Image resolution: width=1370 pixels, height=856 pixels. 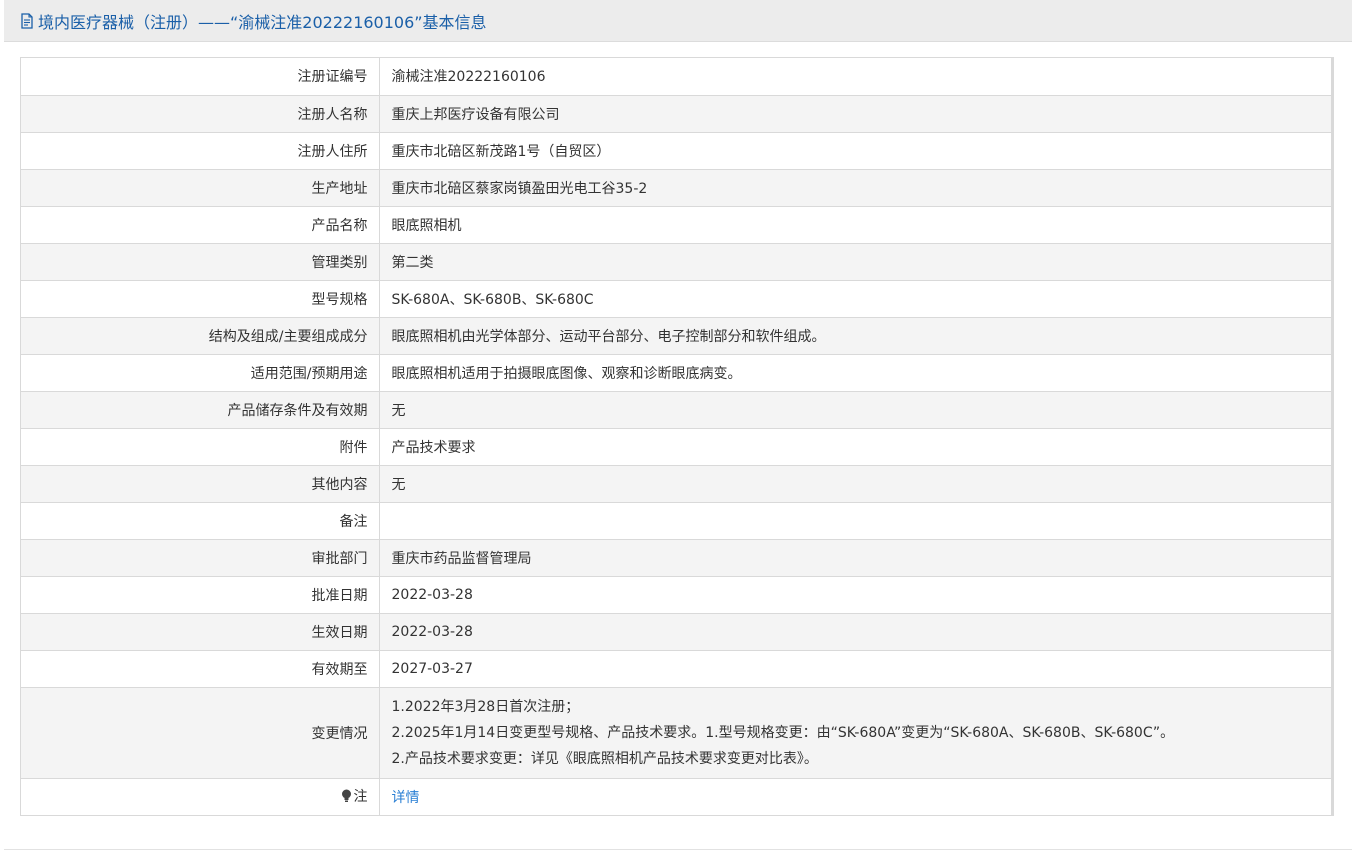 What do you see at coordinates (200, 447) in the screenshot?
I see `row-label: 附件` at bounding box center [200, 447].